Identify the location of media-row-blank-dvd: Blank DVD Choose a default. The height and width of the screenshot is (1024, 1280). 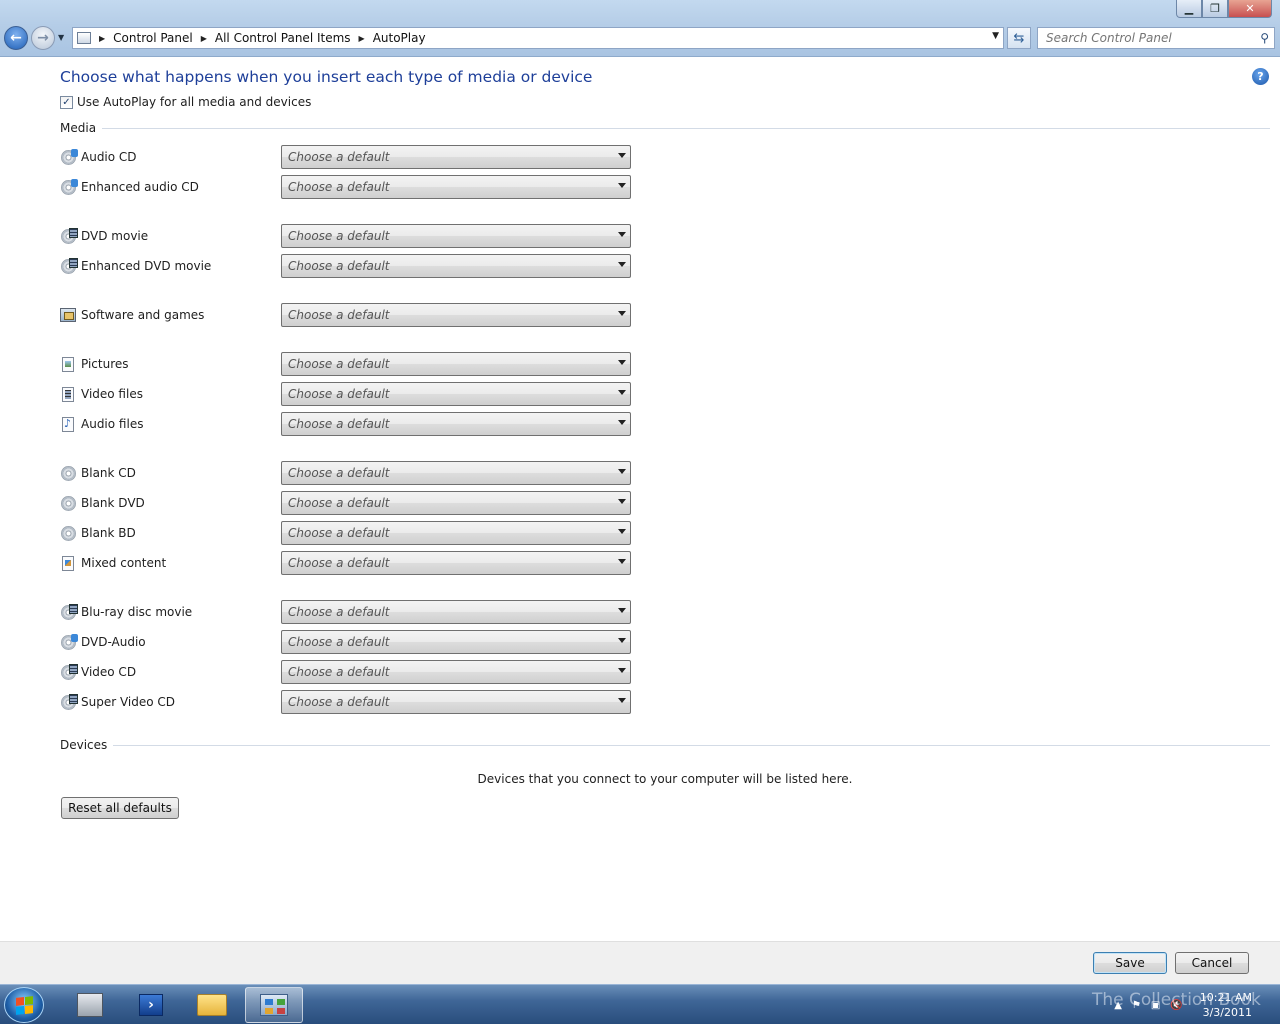
(346, 503).